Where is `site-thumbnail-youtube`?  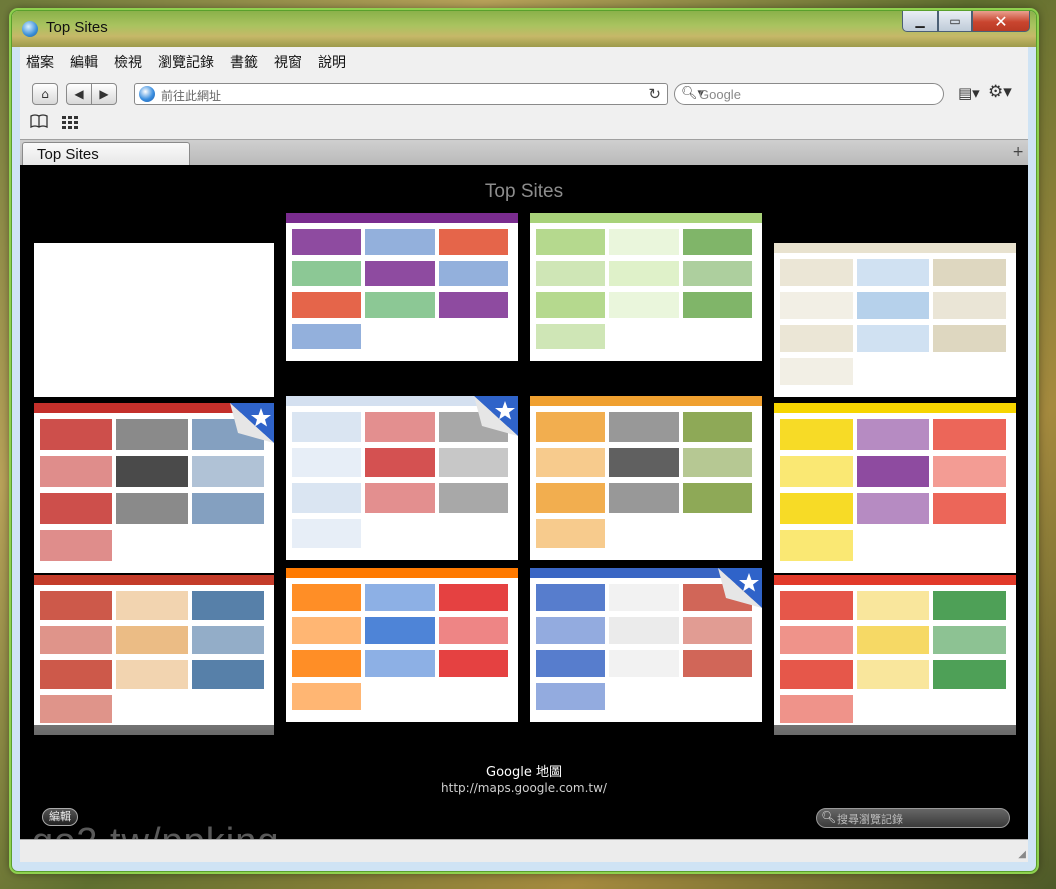
site-thumbnail-youtube is located at coordinates (154, 488).